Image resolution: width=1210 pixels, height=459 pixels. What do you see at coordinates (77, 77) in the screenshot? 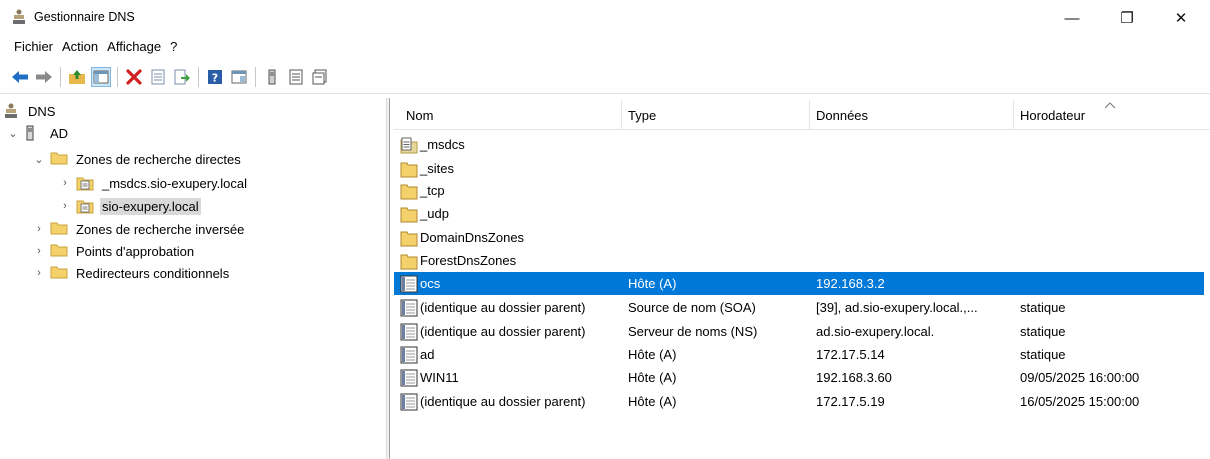
I see `up-folder-icon` at bounding box center [77, 77].